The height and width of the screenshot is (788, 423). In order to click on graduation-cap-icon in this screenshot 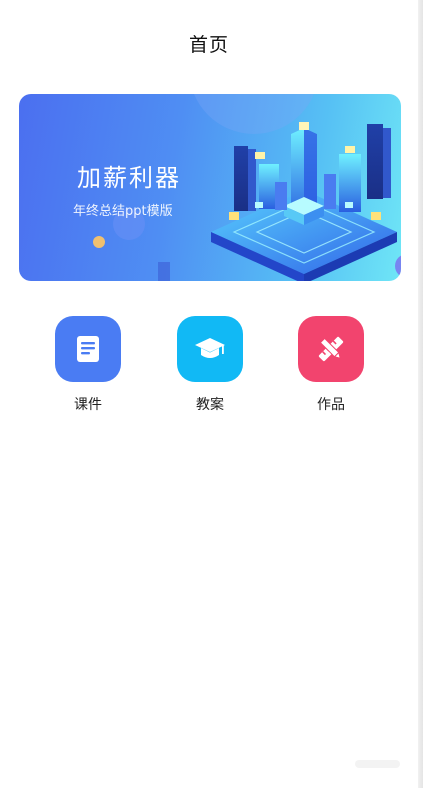, I will do `click(210, 348)`.